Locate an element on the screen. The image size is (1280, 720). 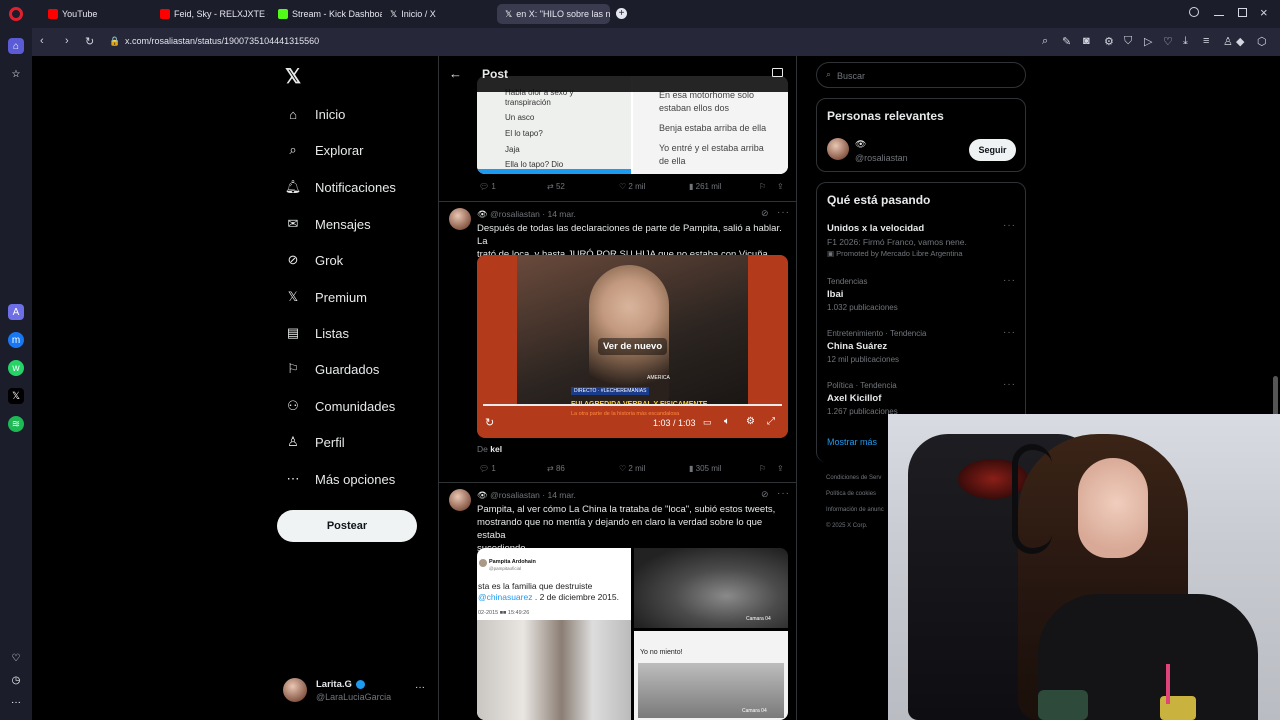
tab-feid: Feid, Sky - RELXJXTE - You is located at coordinates (210, 14).